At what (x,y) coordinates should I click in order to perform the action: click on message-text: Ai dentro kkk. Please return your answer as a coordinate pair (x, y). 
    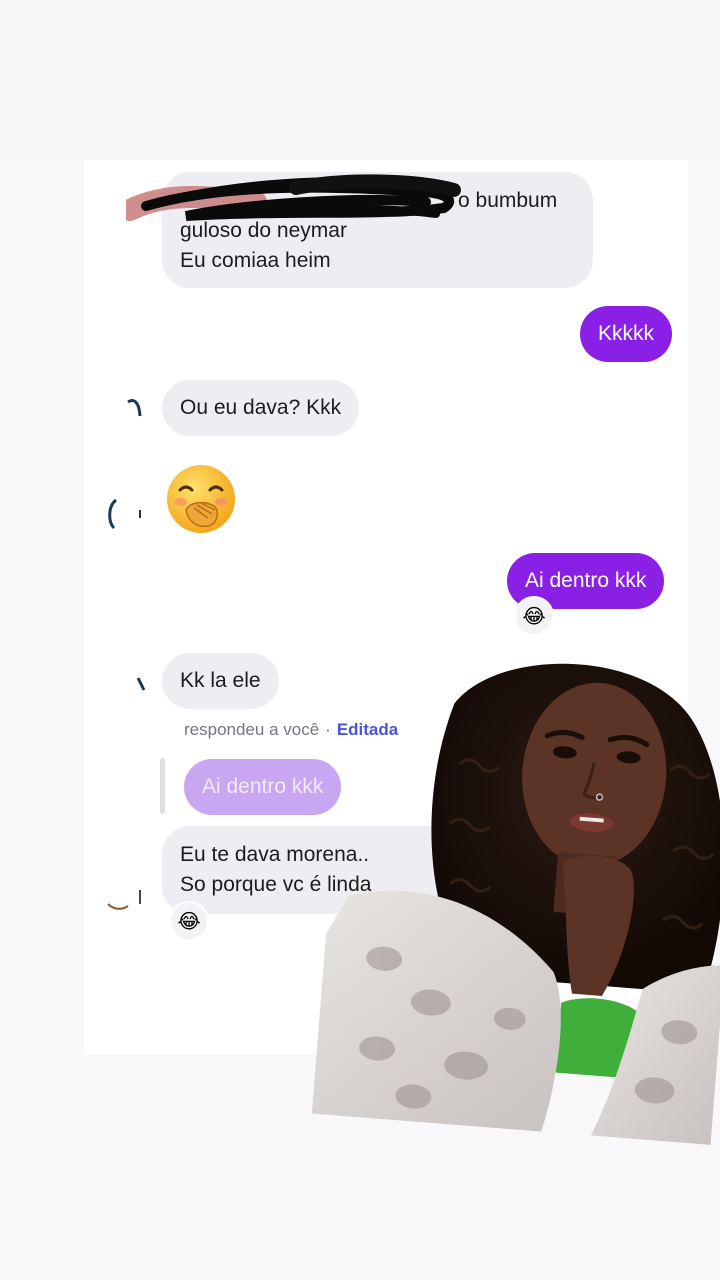
    Looking at the image, I should click on (586, 580).